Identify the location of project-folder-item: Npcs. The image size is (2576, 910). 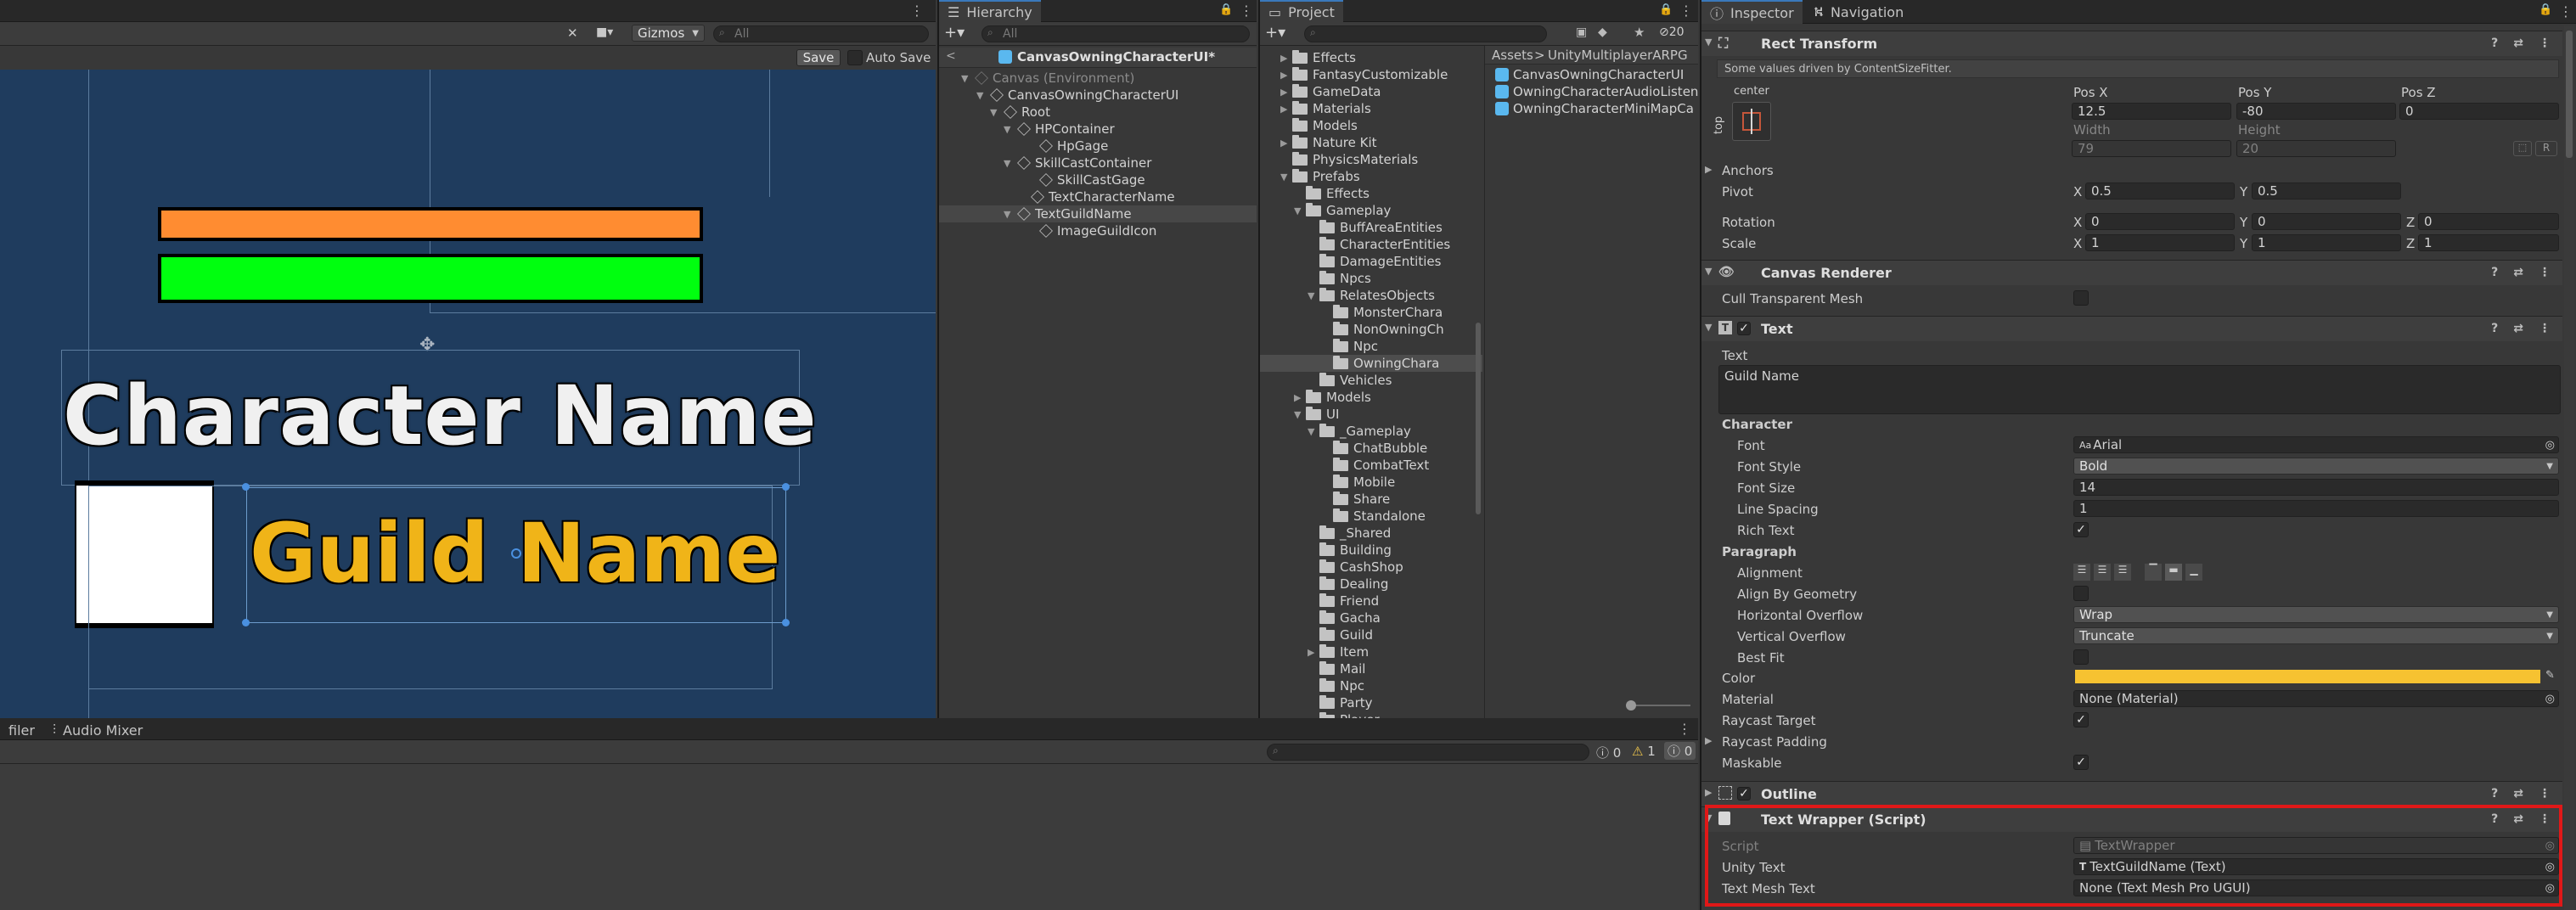
(1371, 278).